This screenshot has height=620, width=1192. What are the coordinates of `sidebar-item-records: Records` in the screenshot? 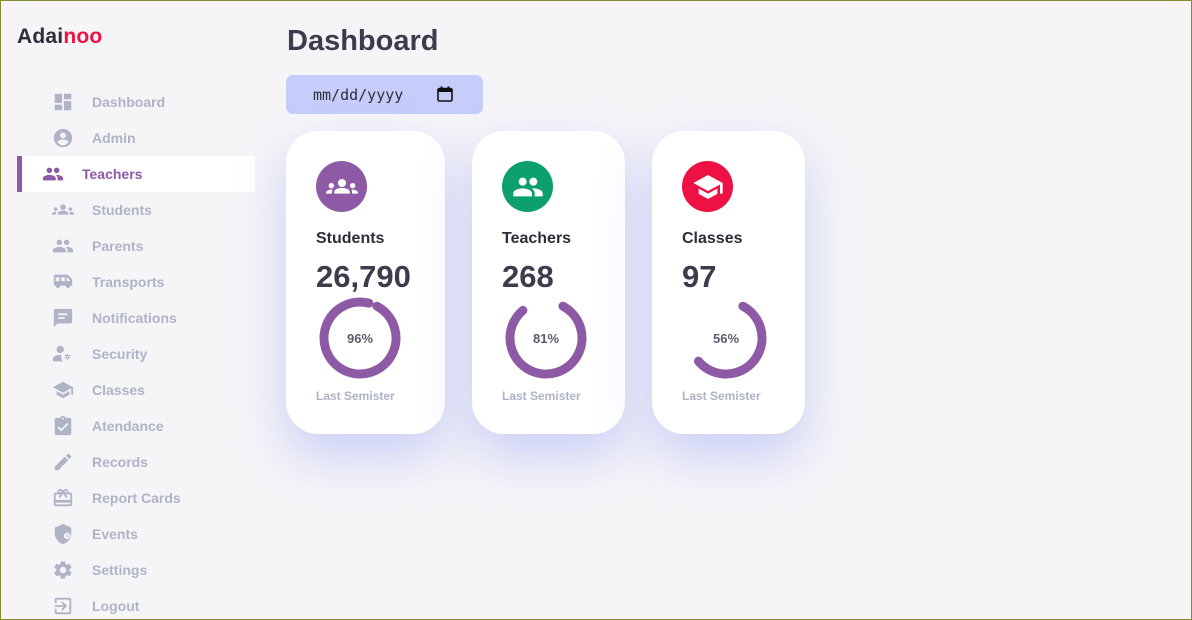 It's located at (136, 462).